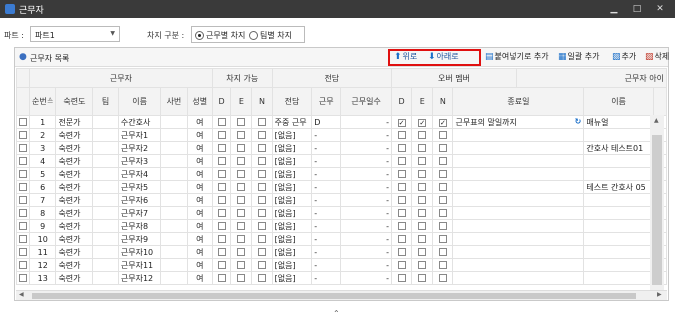 Image resolution: width=675 pixels, height=319 pixels. I want to click on scroll-up-icon: ▲, so click(656, 120).